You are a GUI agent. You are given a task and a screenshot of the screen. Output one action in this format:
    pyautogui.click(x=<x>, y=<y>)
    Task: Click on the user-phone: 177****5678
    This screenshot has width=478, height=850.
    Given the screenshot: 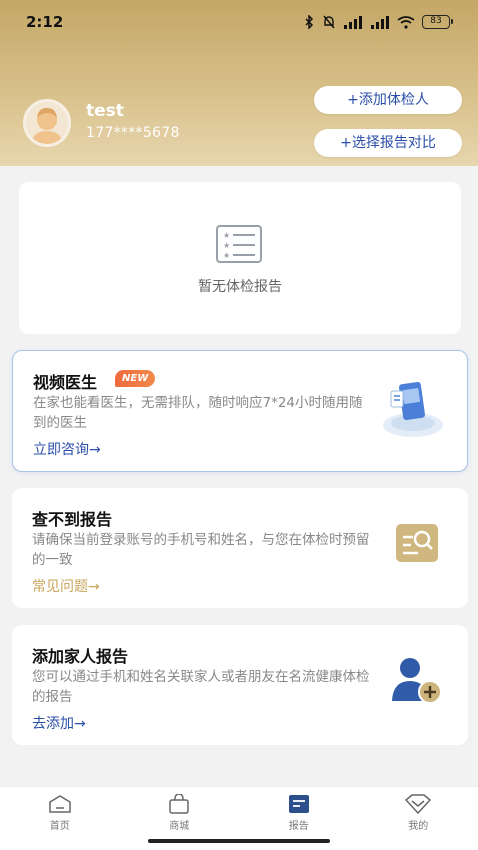 What is the action you would take?
    pyautogui.click(x=133, y=133)
    